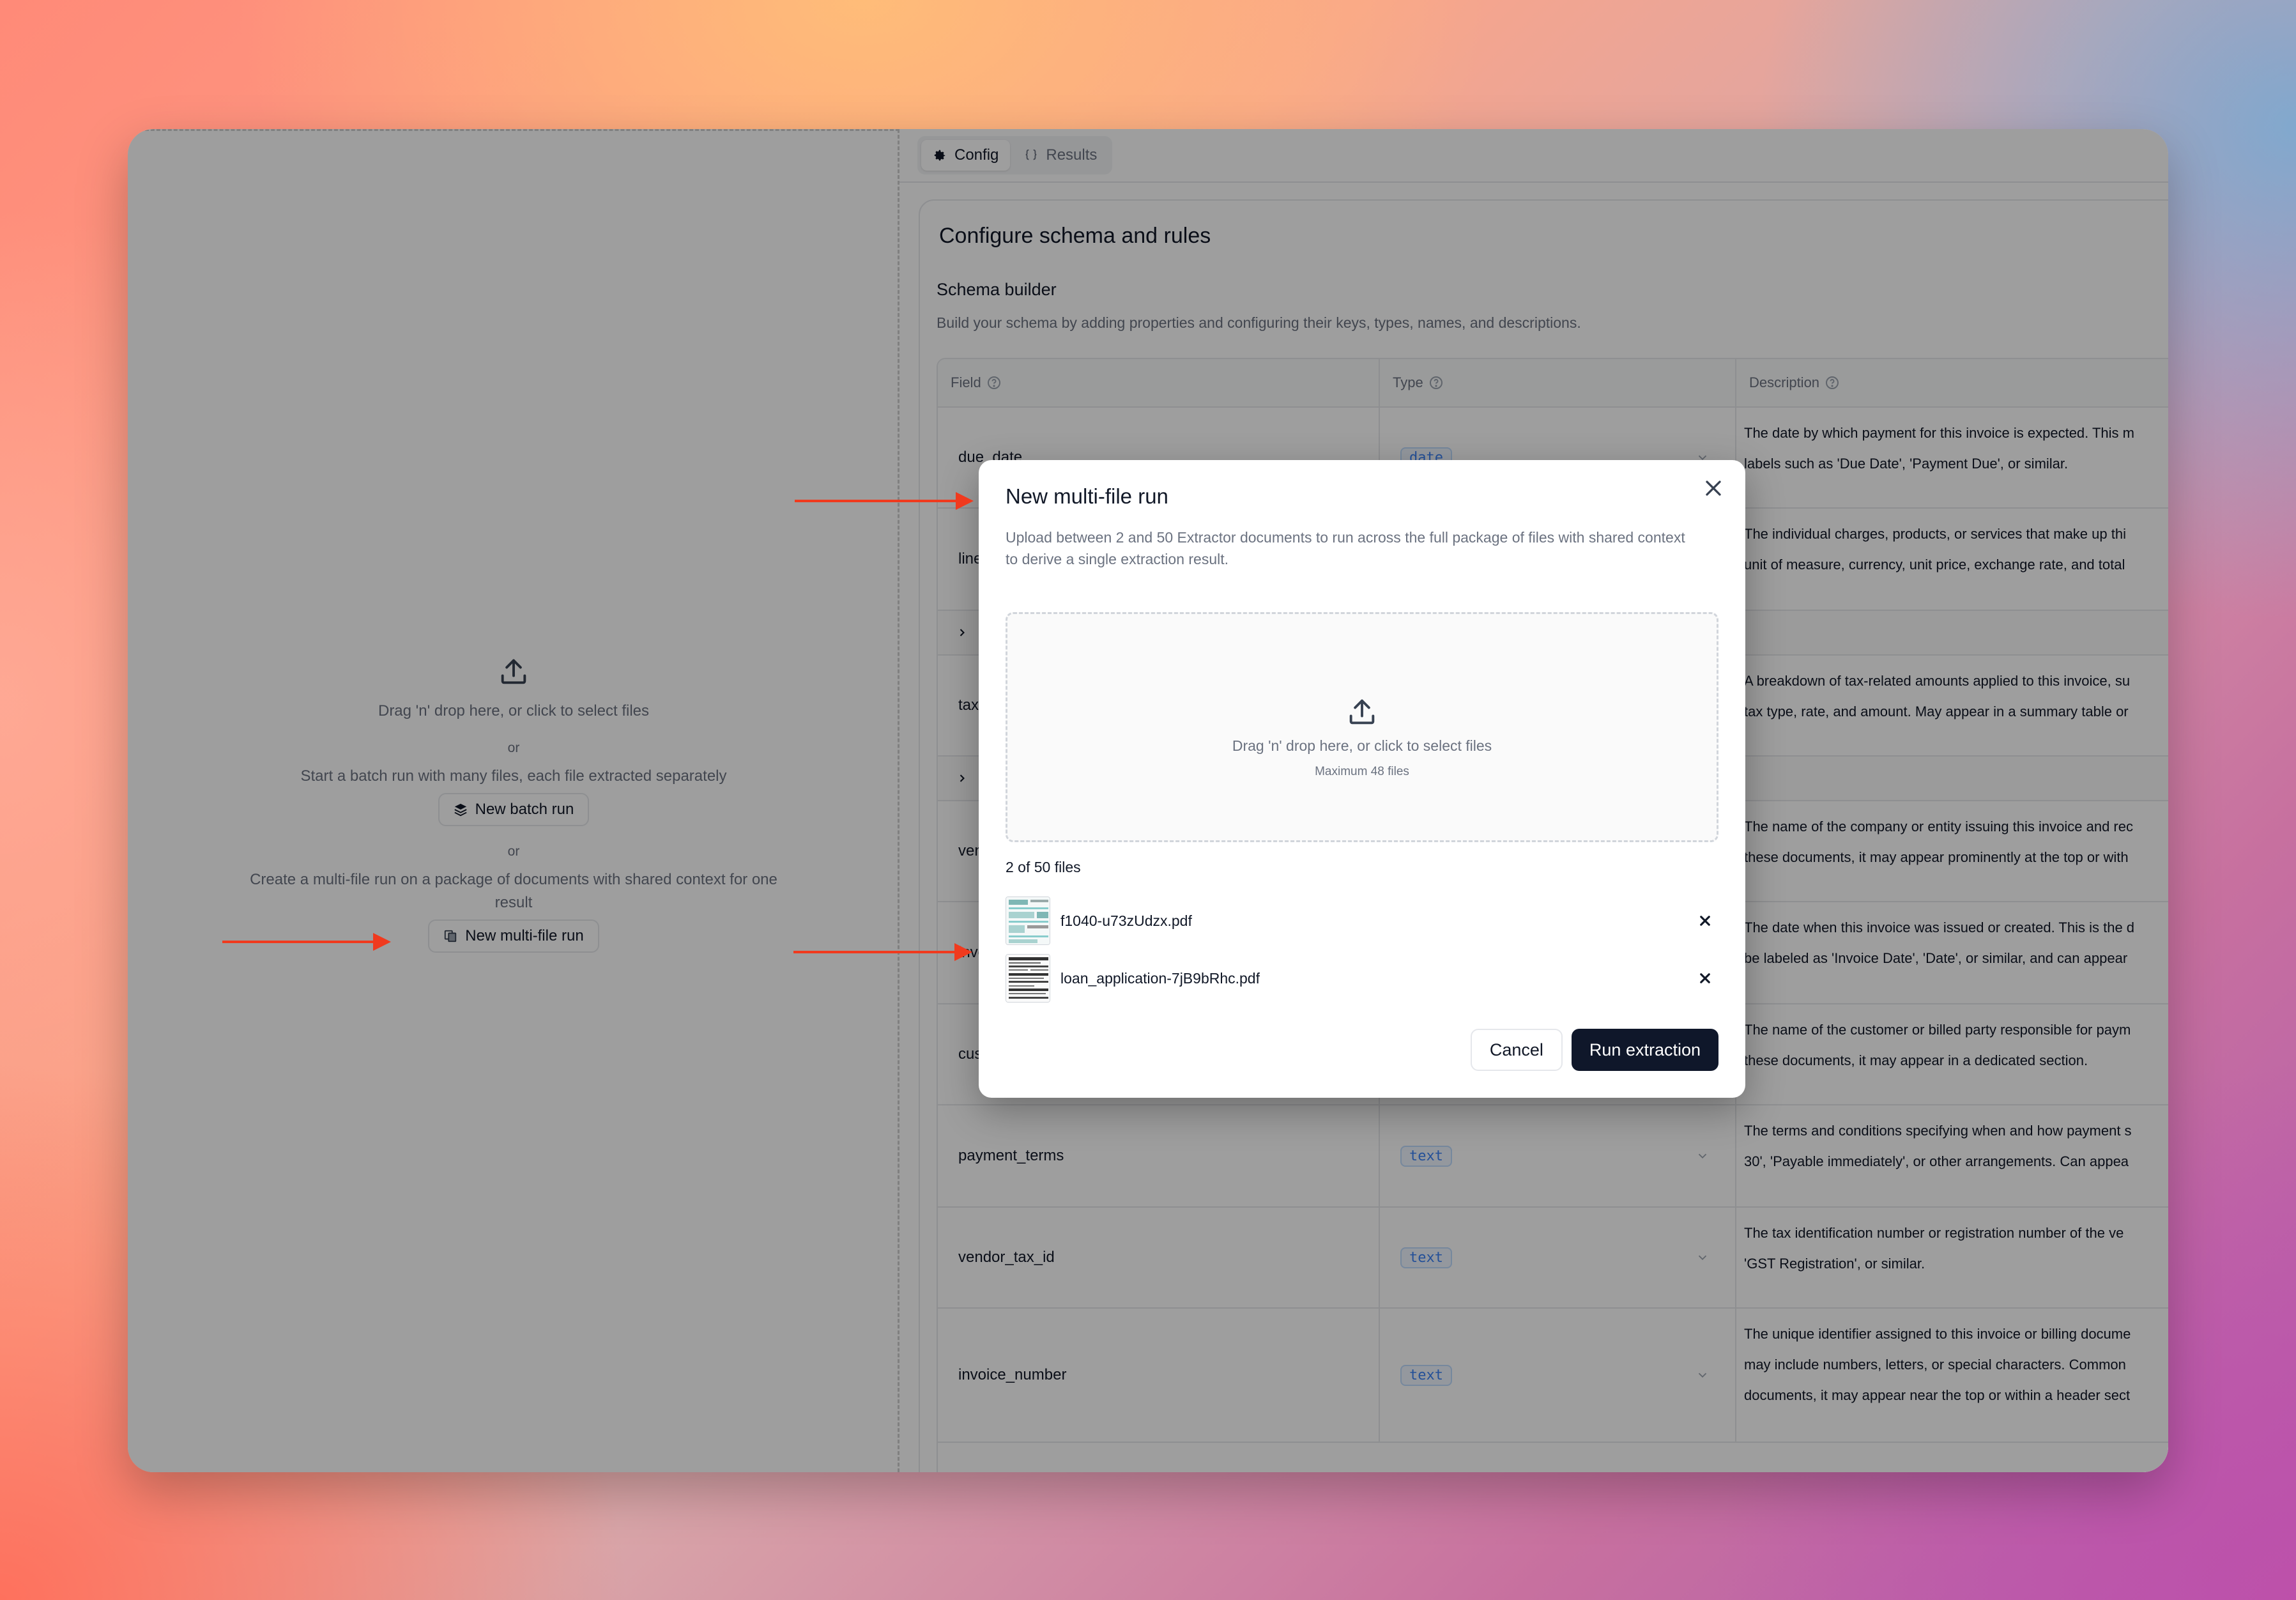 The image size is (2296, 1600). I want to click on run-extraction-button: Run extraction, so click(1644, 1050).